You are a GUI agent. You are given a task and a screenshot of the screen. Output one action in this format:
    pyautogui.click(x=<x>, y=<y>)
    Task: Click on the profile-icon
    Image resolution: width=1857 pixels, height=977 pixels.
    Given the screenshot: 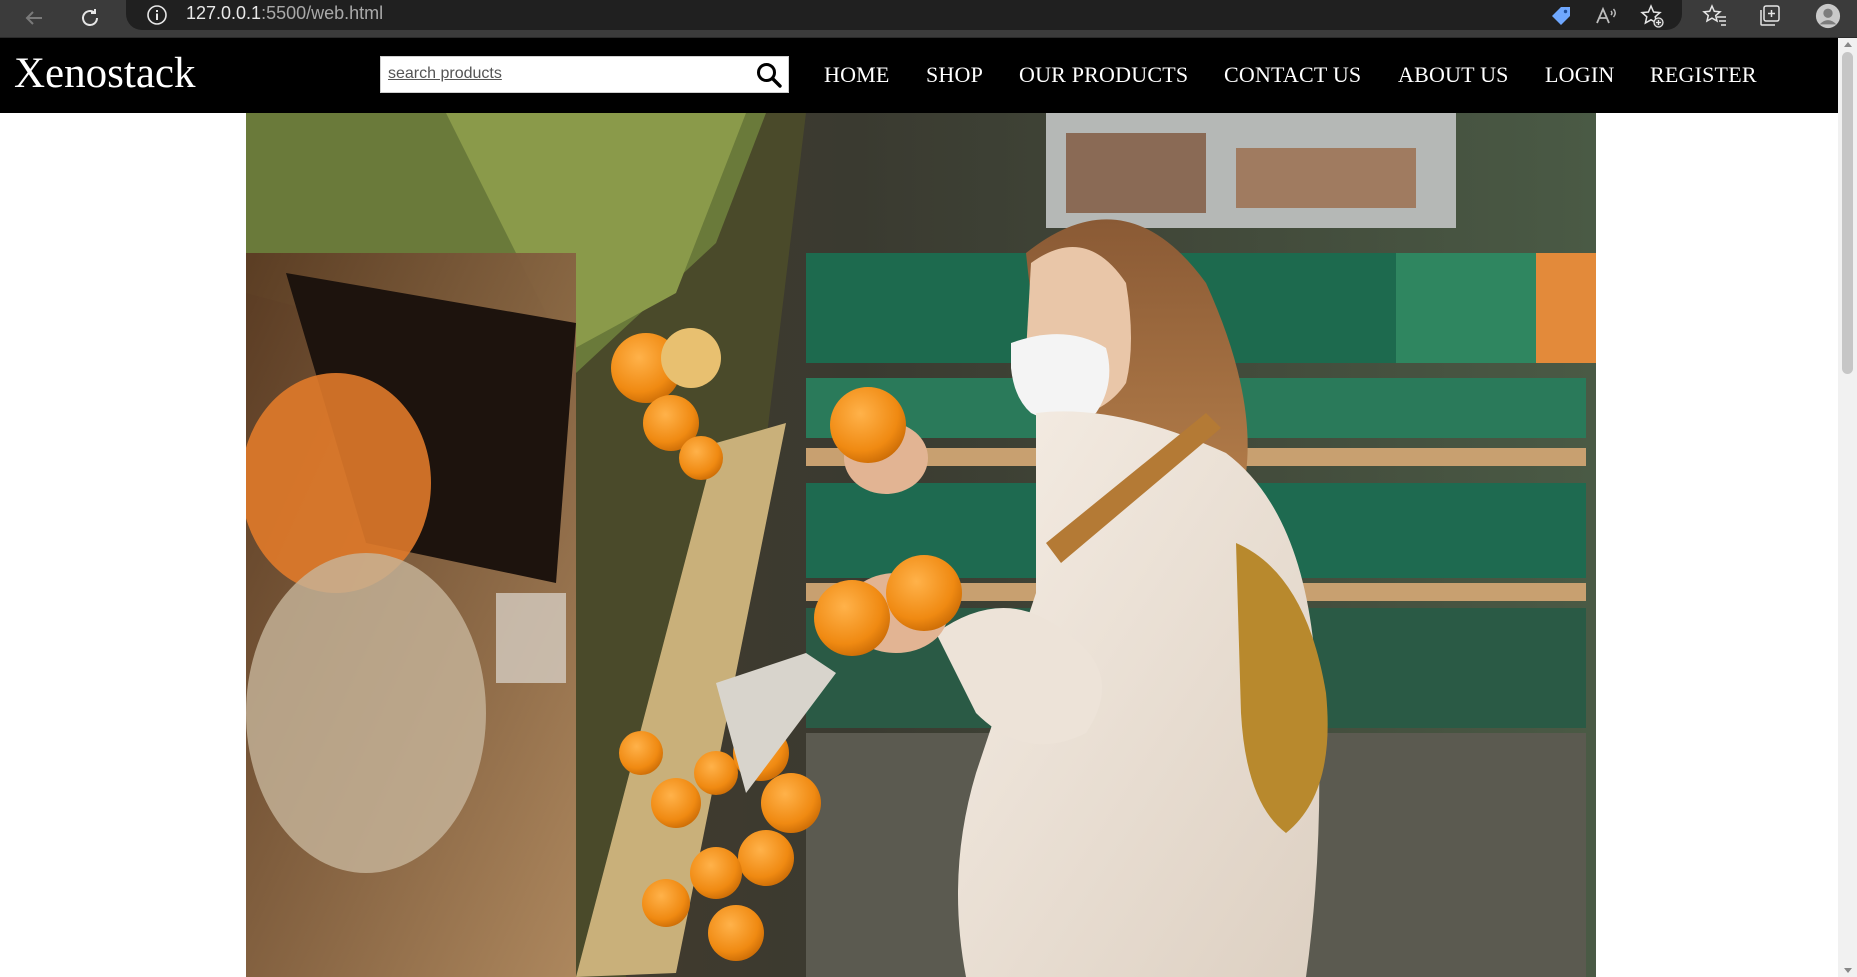 What is the action you would take?
    pyautogui.click(x=1828, y=16)
    